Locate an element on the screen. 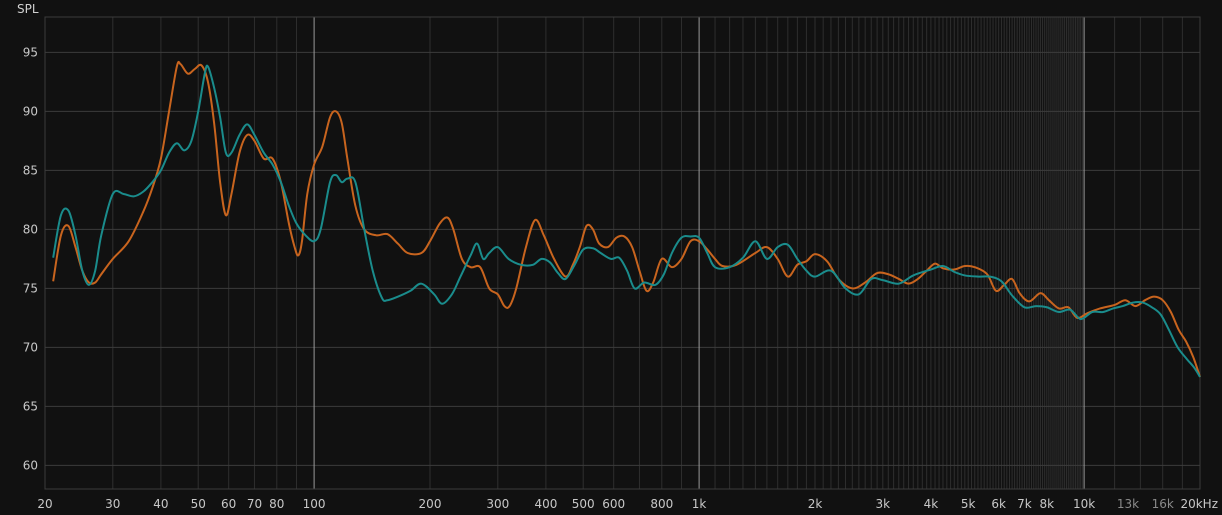 This screenshot has height=515, width=1222. x-tick-label: 60 is located at coordinates (228, 504).